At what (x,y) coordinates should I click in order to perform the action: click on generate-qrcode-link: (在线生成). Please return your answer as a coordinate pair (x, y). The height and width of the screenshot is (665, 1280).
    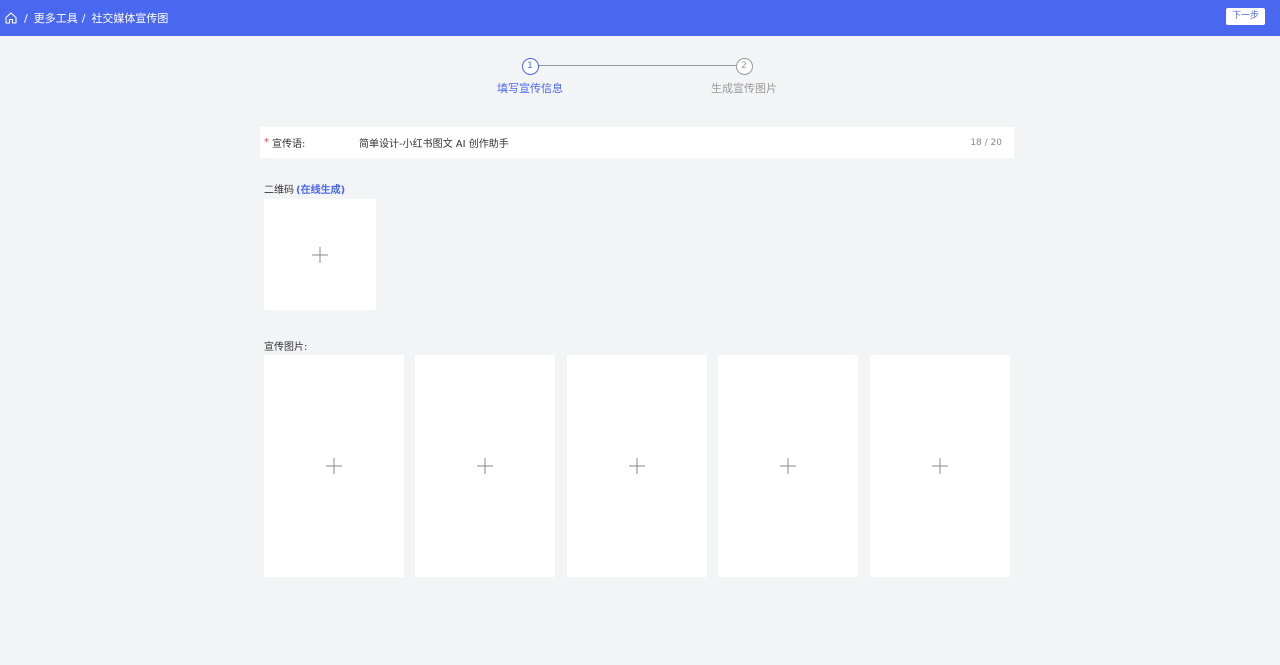
    Looking at the image, I should click on (320, 190).